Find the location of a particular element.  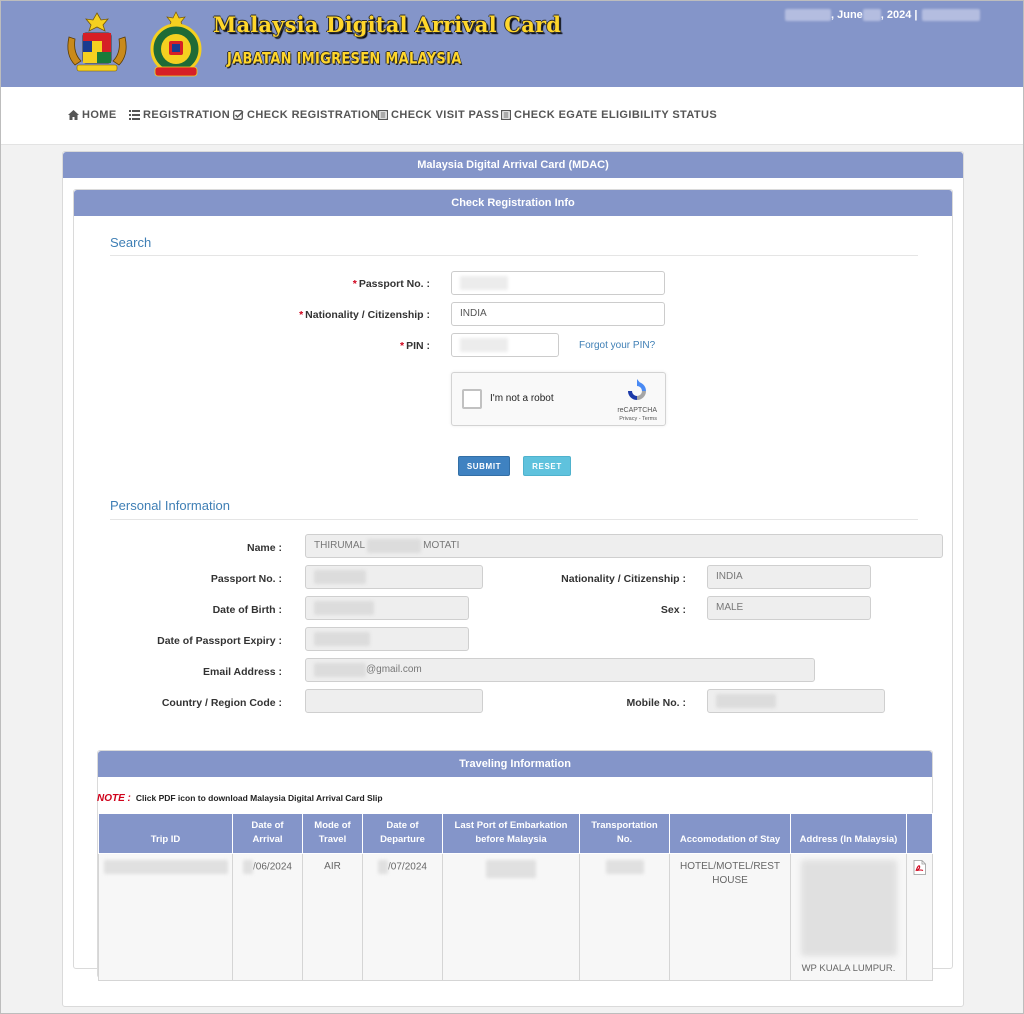

passport-label-text: Passport No. : is located at coordinates (394, 284).